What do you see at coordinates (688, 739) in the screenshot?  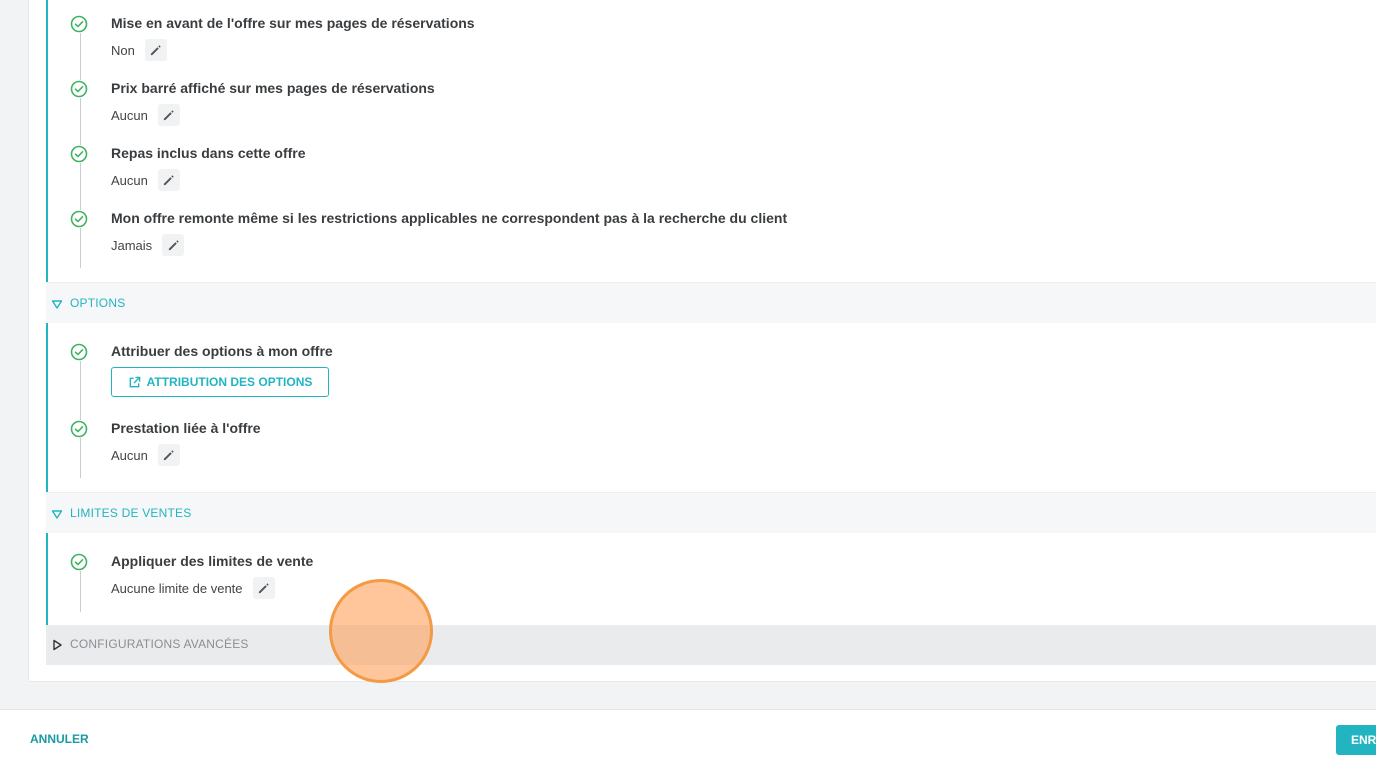 I see `form-footer: ANNULER ENREGISTRER` at bounding box center [688, 739].